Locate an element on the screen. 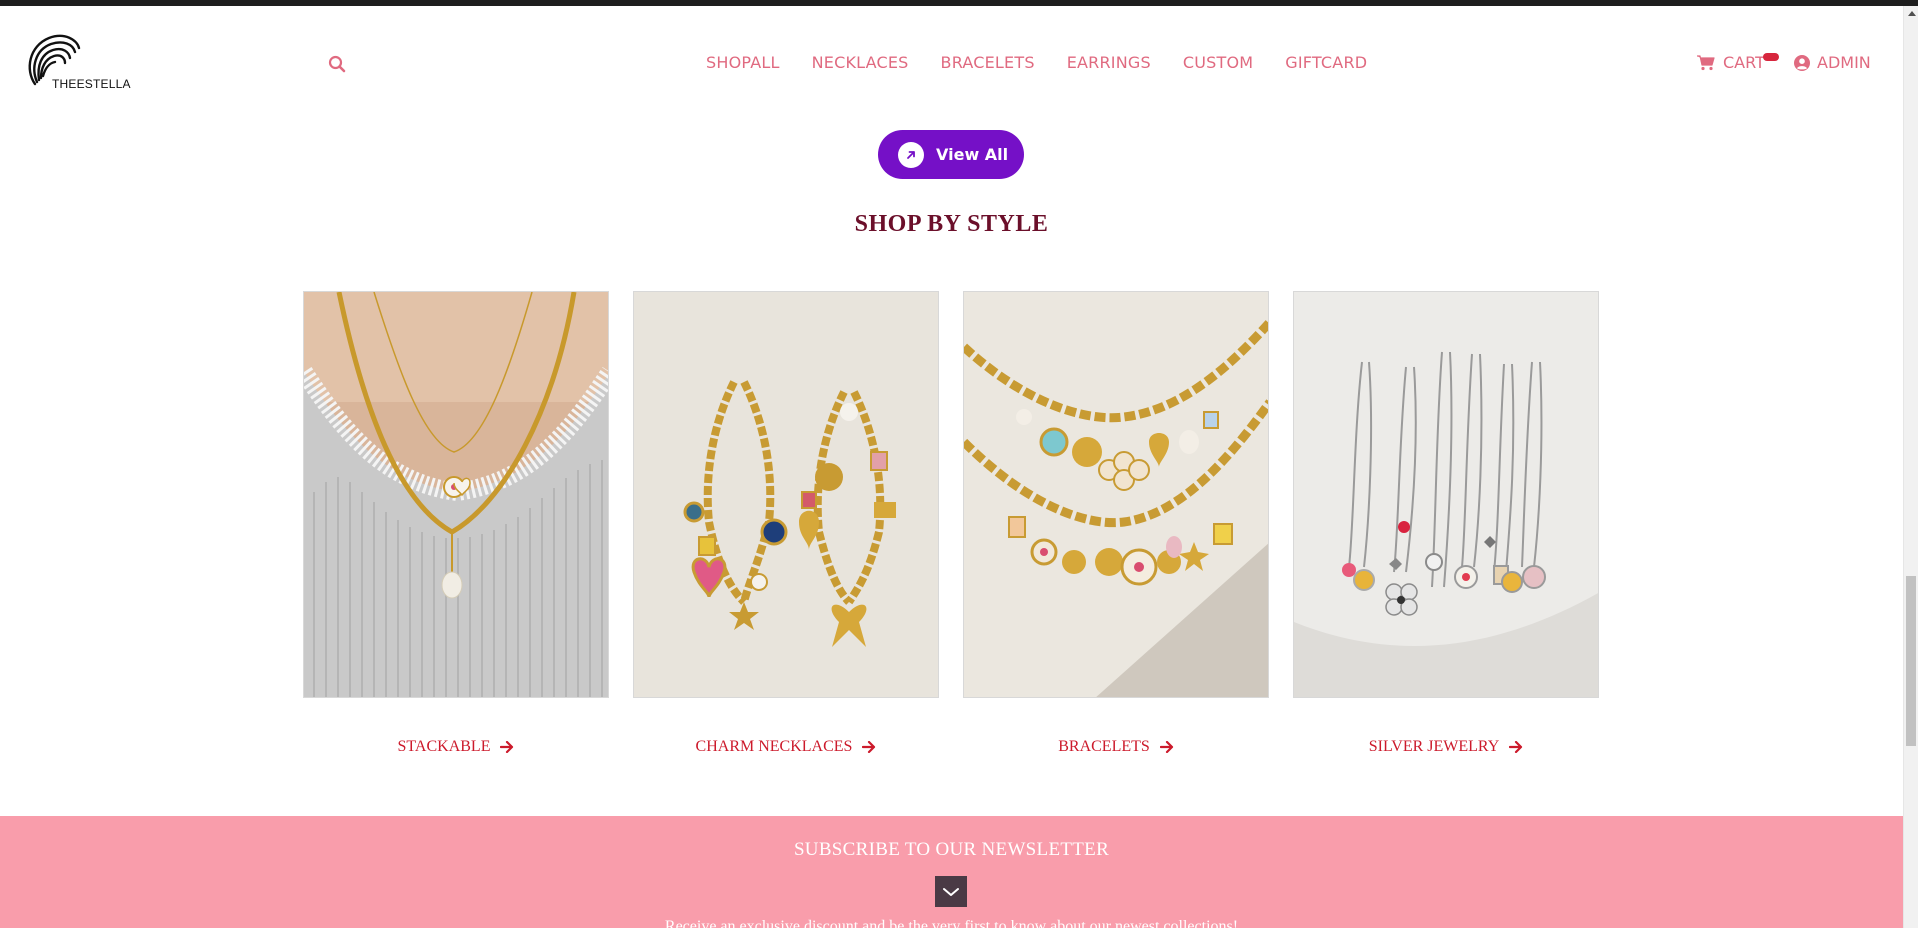  arrow-up-right-icon is located at coordinates (911, 154).